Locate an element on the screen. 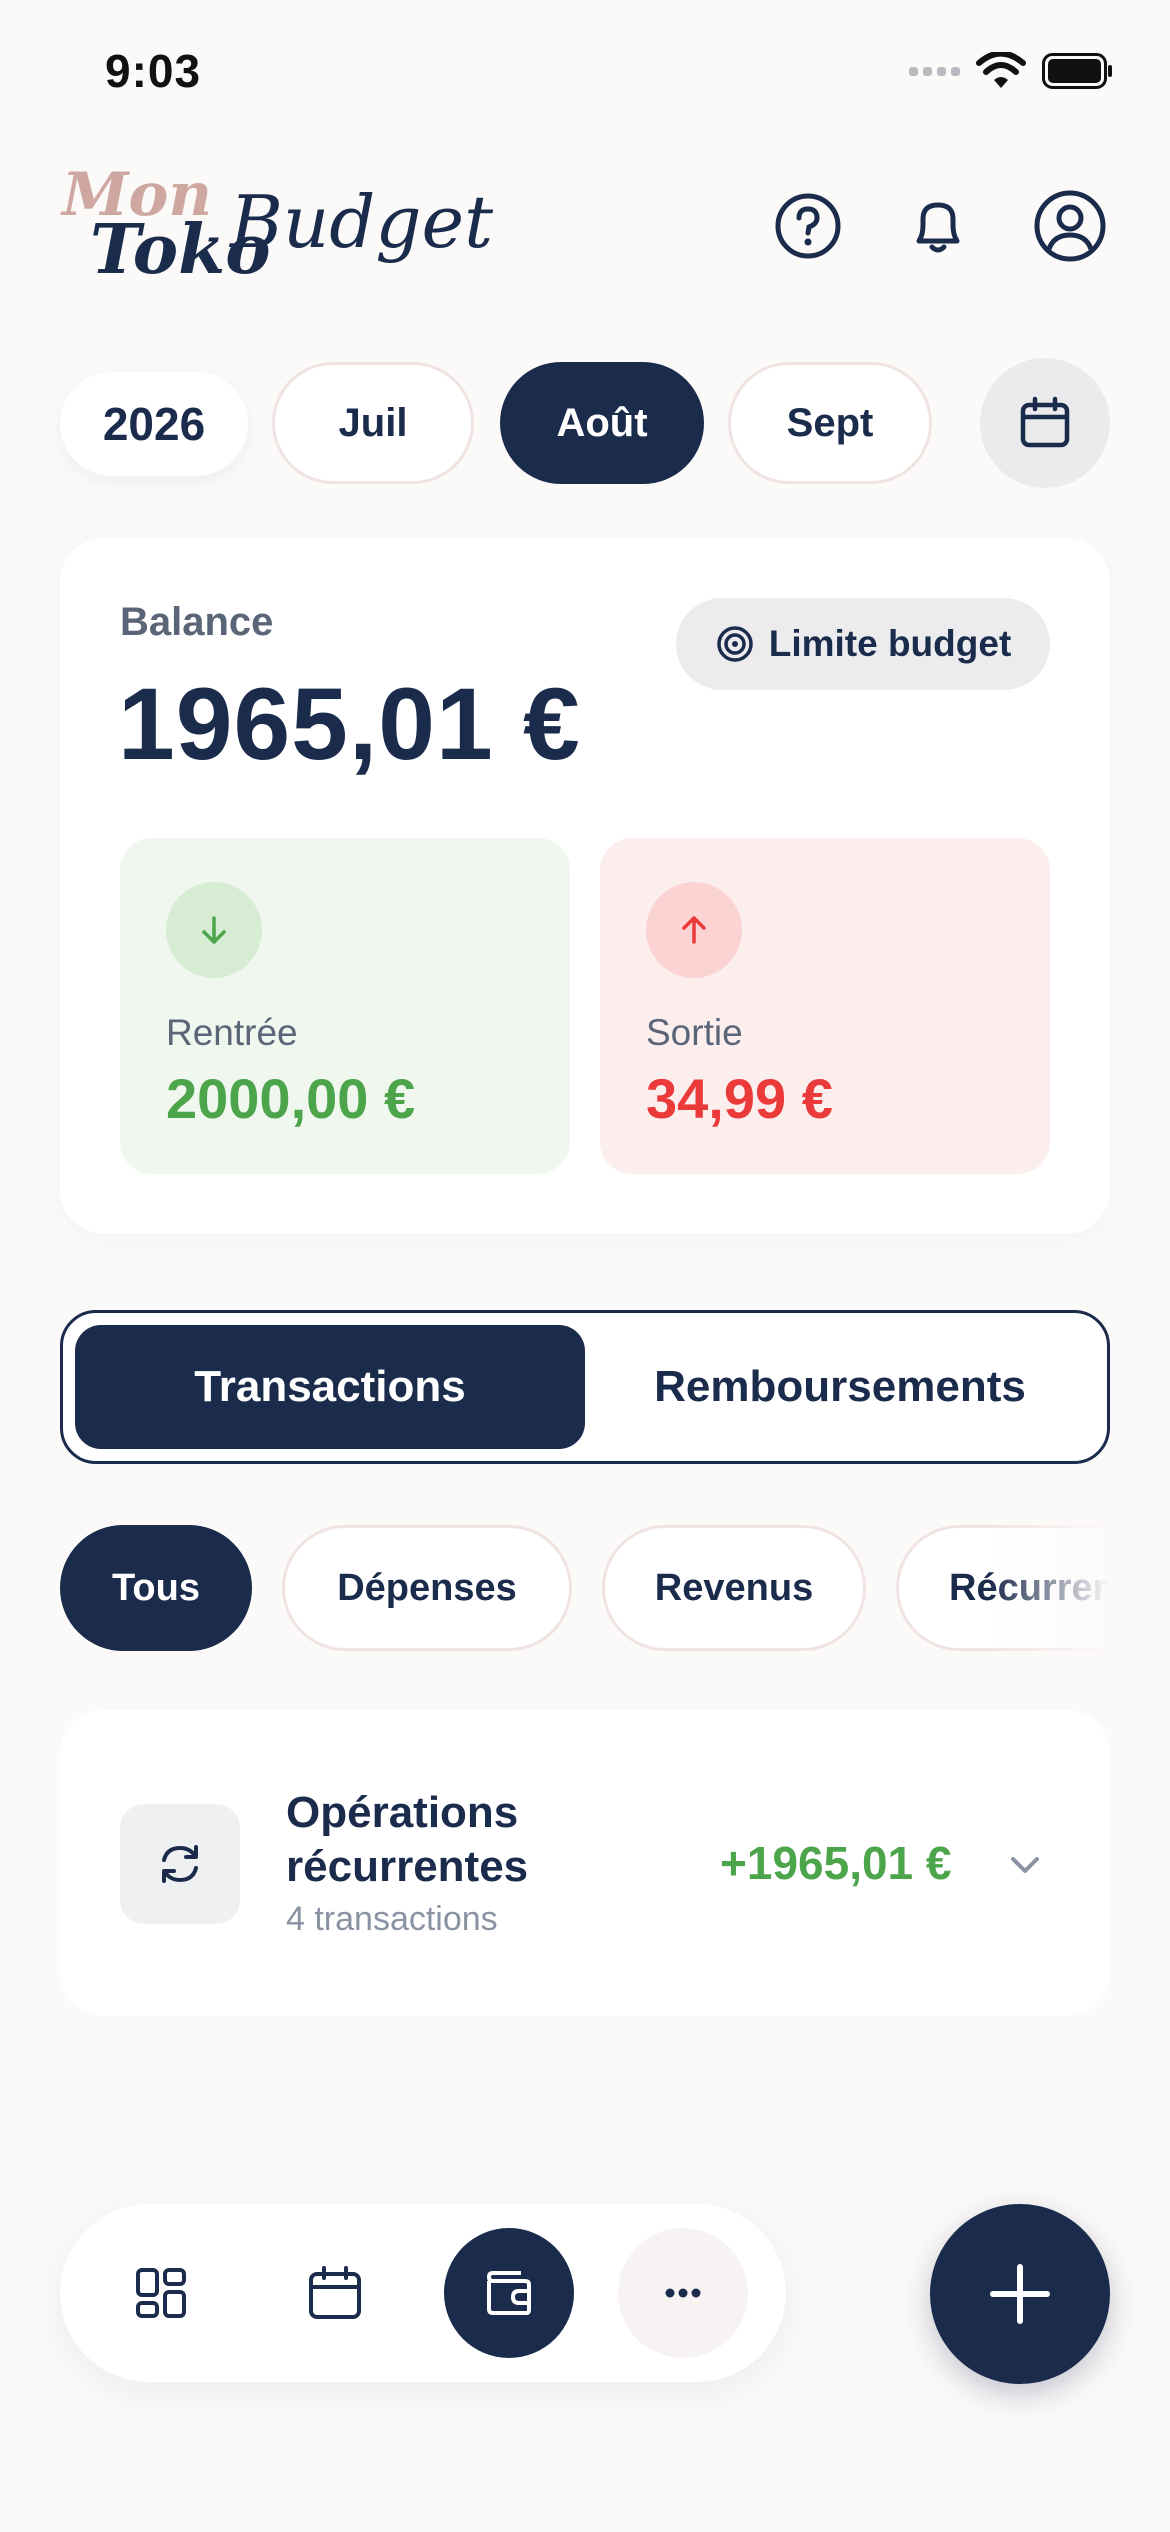  refresh-icon is located at coordinates (180, 1864).